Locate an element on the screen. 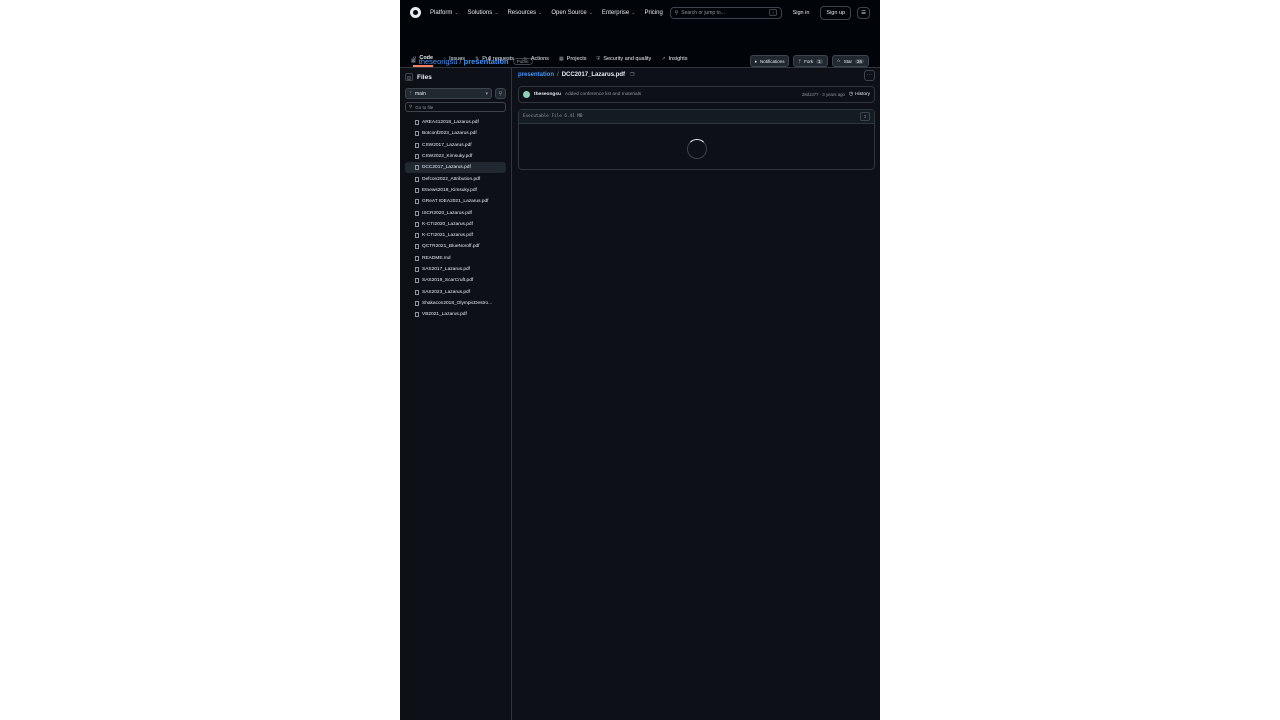 Image resolution: width=1280 pixels, height=720 pixels. download-icon: ↧ is located at coordinates (865, 116).